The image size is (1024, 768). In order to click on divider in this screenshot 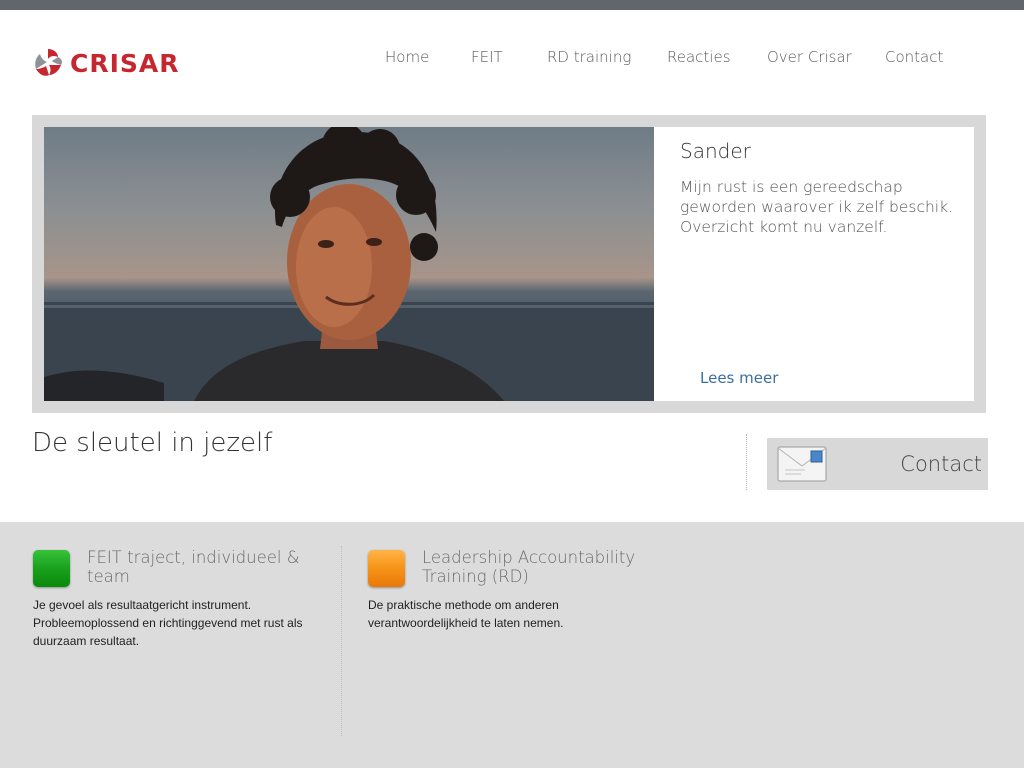, I will do `click(341, 641)`.